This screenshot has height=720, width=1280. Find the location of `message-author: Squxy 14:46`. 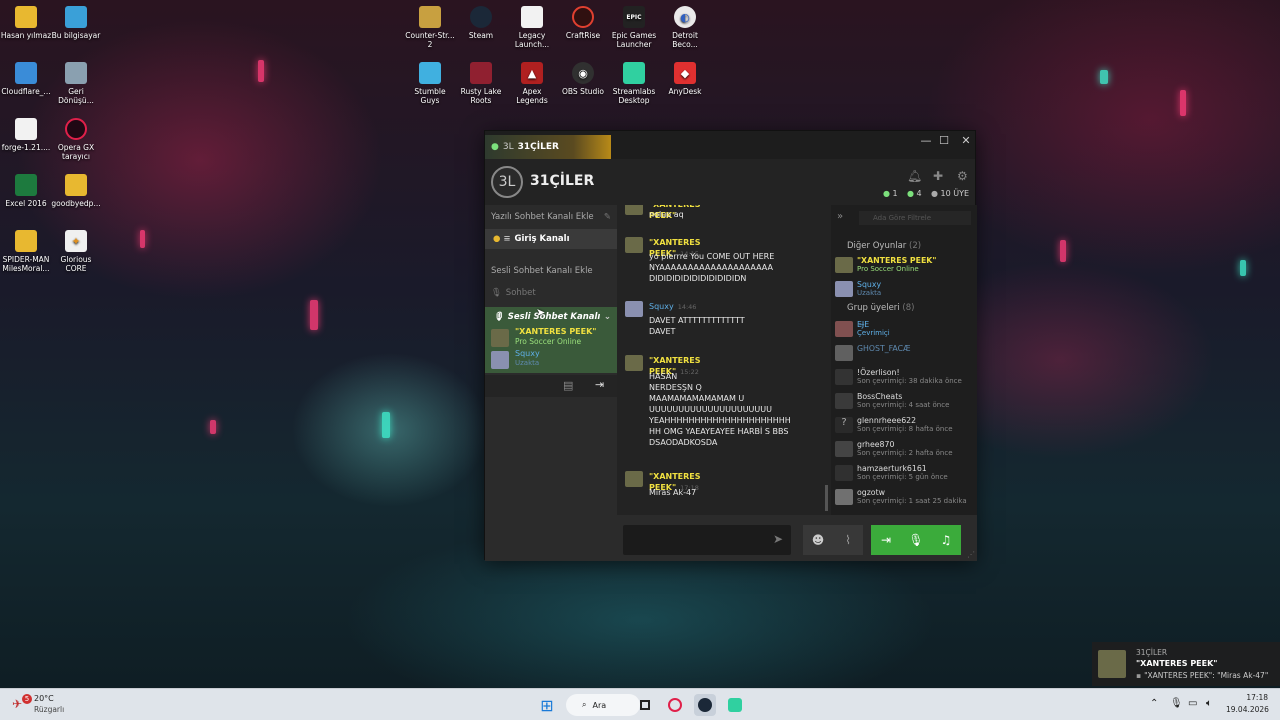

message-author: Squxy 14:46 is located at coordinates (672, 307).